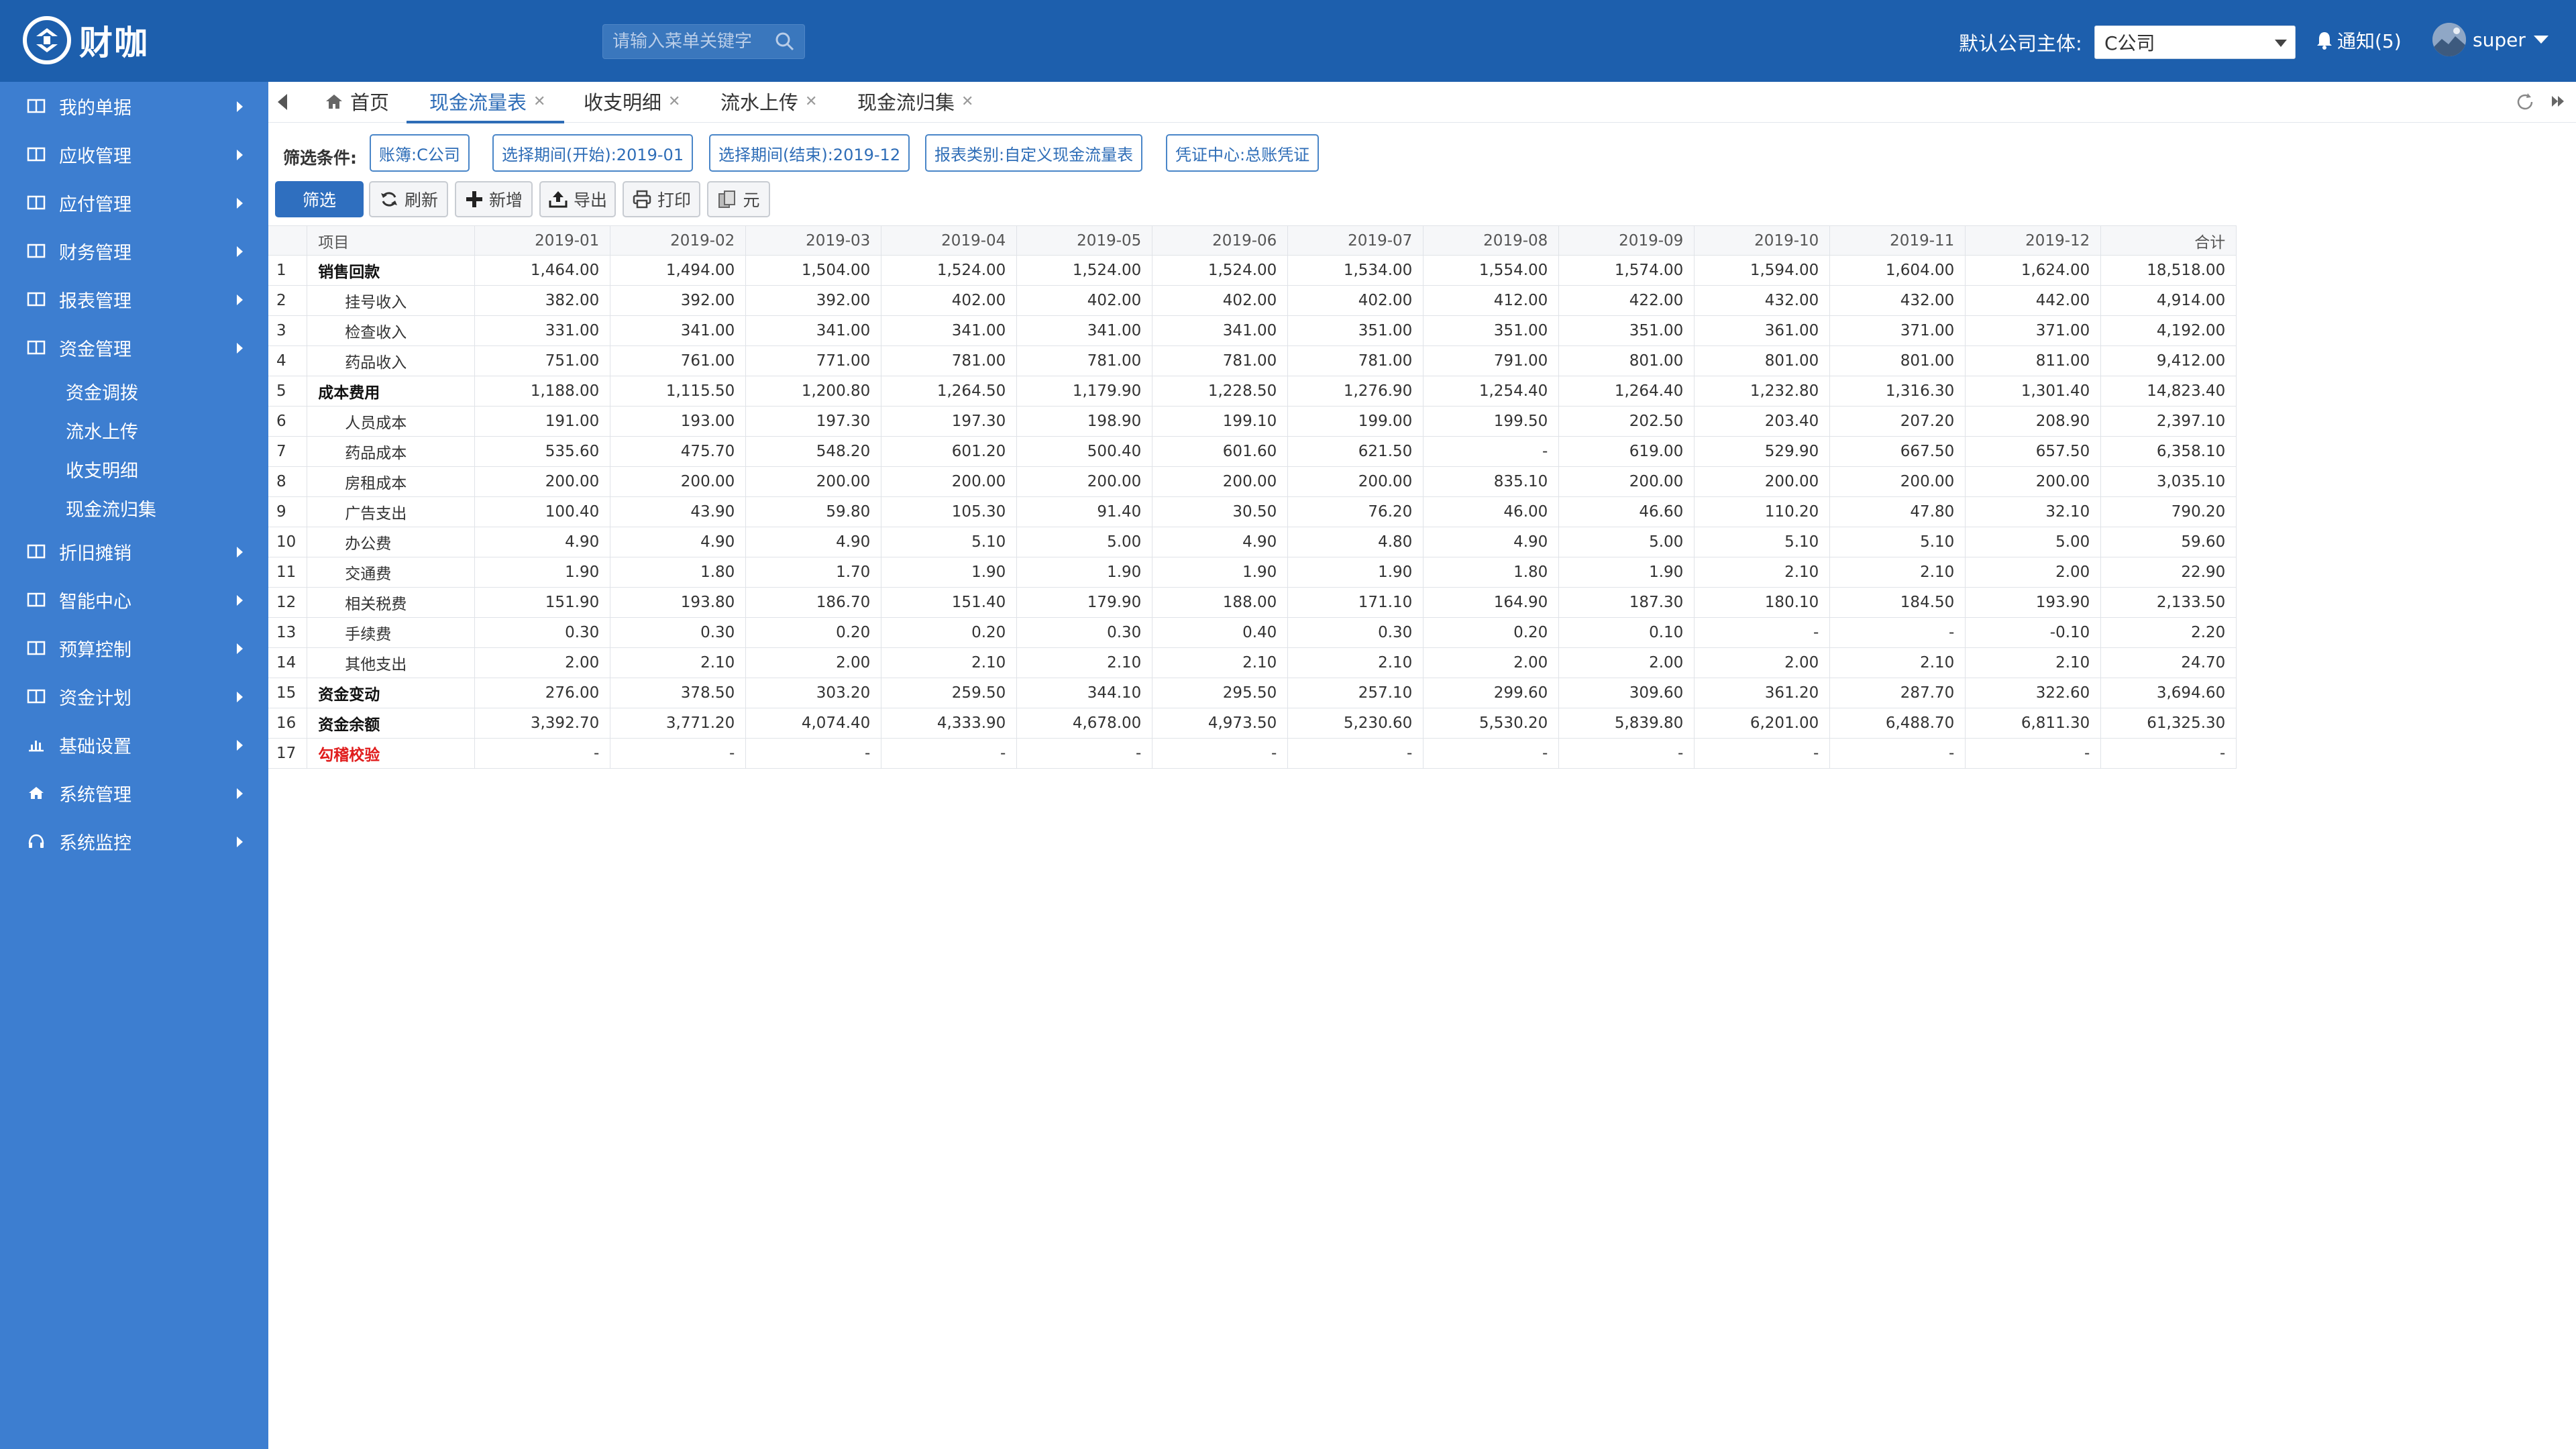 Image resolution: width=2576 pixels, height=1449 pixels. Describe the element at coordinates (1491, 240) in the screenshot. I see `column-header: 2019-08` at that location.